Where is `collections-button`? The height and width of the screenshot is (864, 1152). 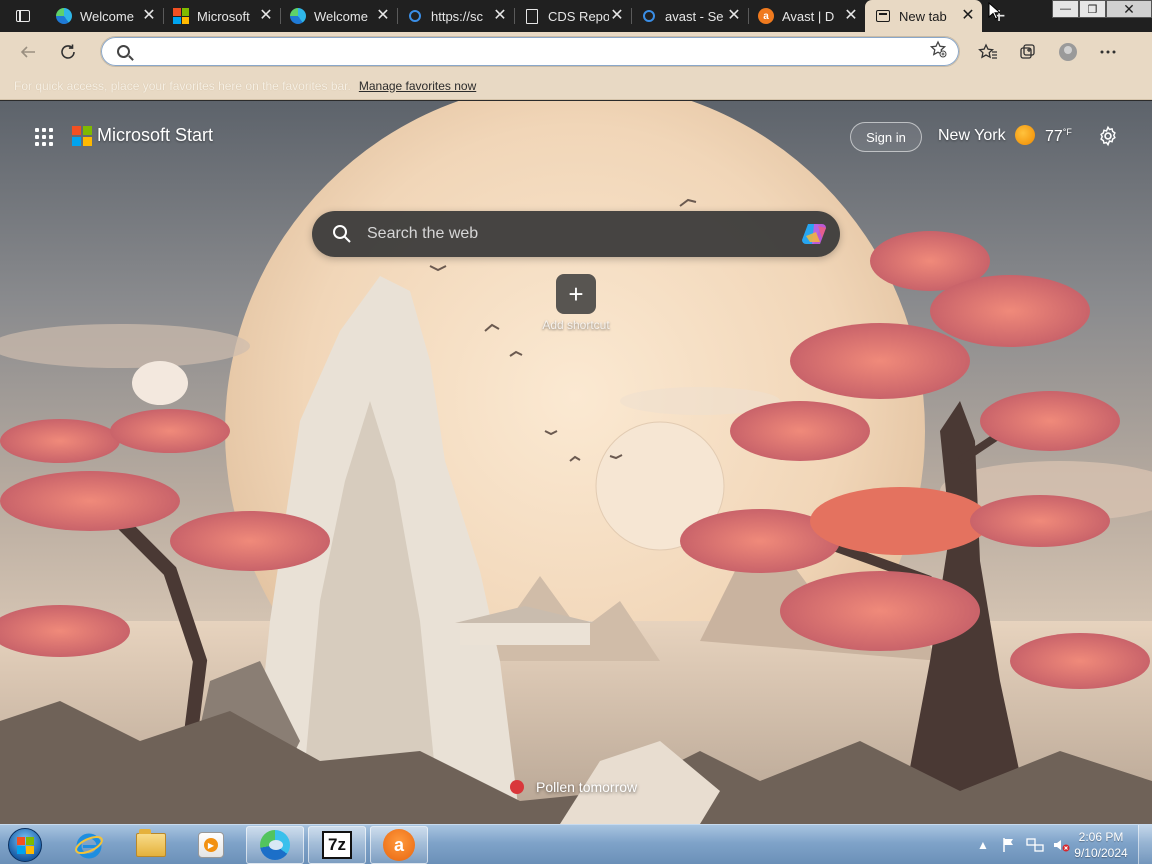
collections-button is located at coordinates (1028, 52).